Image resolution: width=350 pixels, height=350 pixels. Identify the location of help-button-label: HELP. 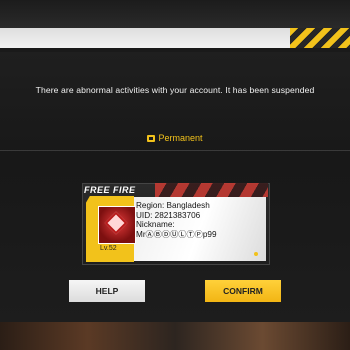
(107, 291).